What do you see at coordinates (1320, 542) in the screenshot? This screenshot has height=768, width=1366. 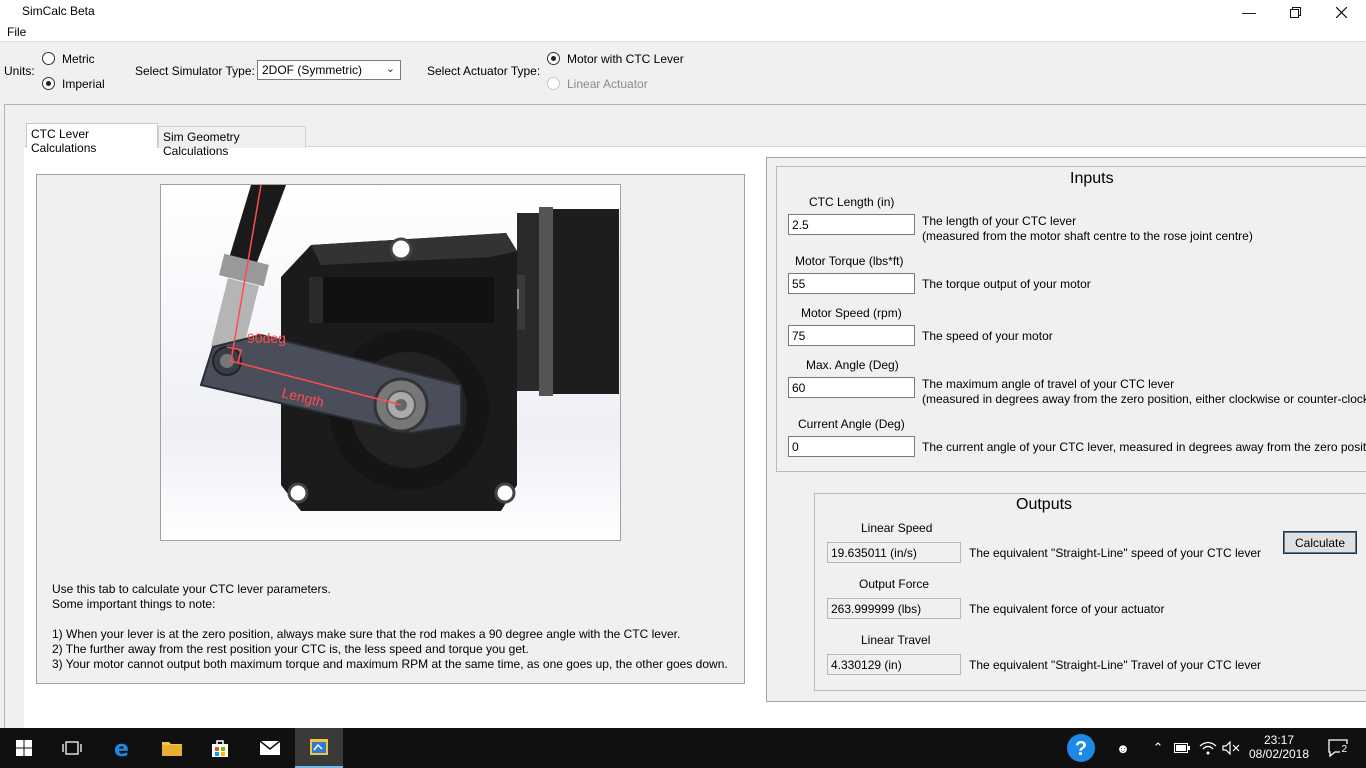 I see `calculate-button: Calculate` at bounding box center [1320, 542].